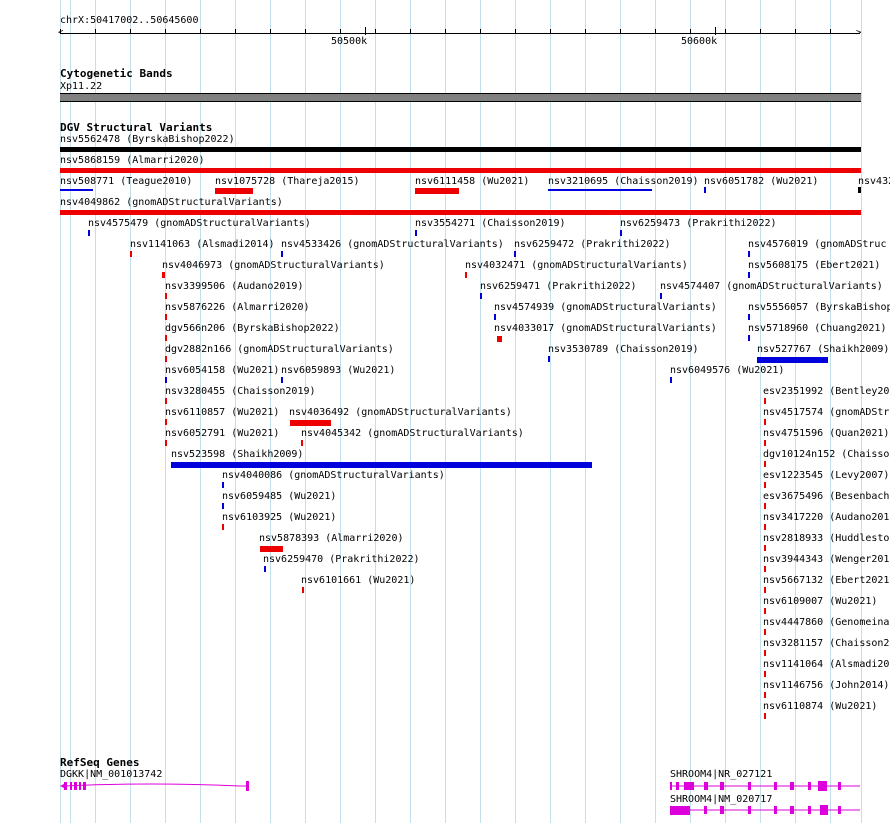 The width and height of the screenshot is (890, 823). Describe the element at coordinates (171, 202) in the screenshot. I see `dgv-feature-label: nsv4049862 (gnomADStructuralVariants)` at that location.